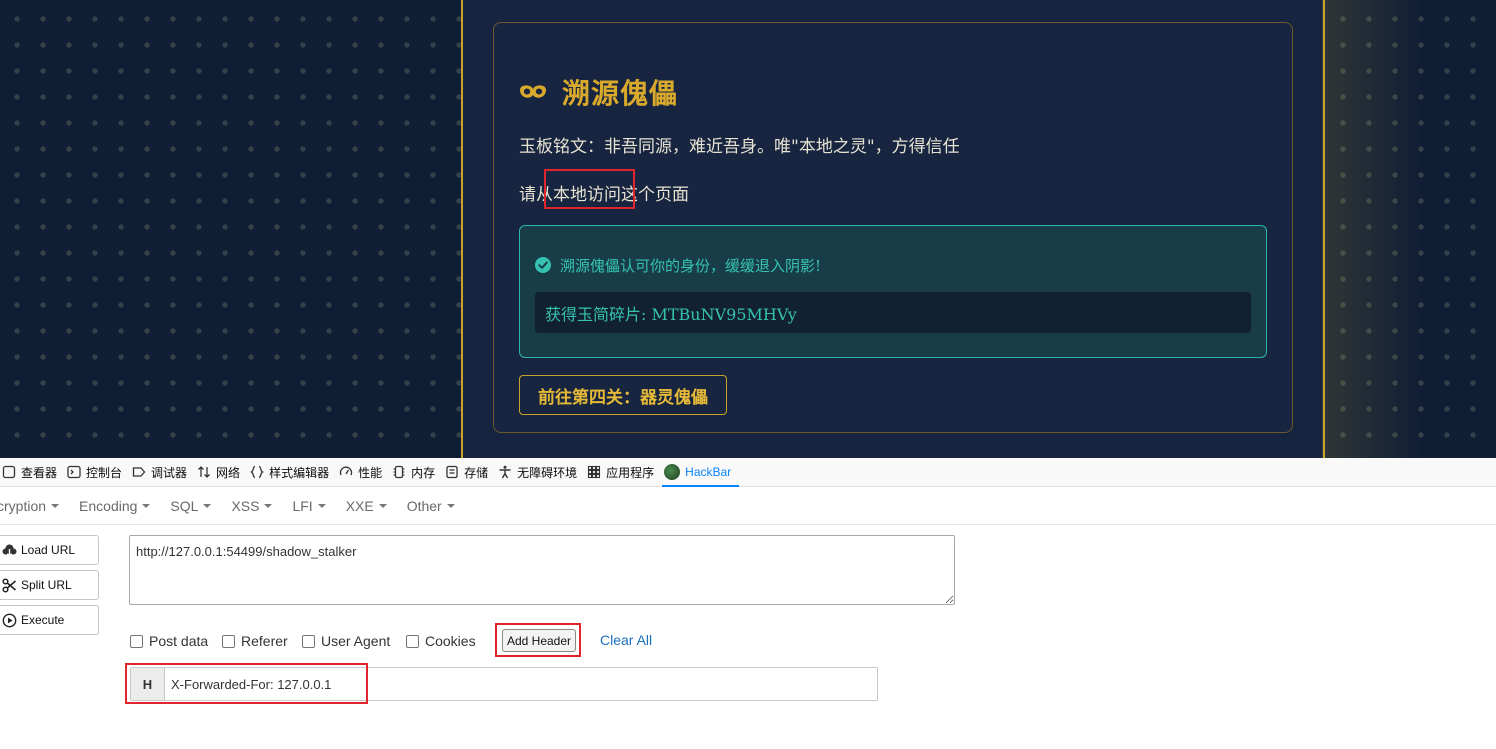  Describe the element at coordinates (739, 147) in the screenshot. I see `inscription-text: 玉板铭文：非吾同源，难近吾身。唯"本地之灵"，方得信任` at that location.